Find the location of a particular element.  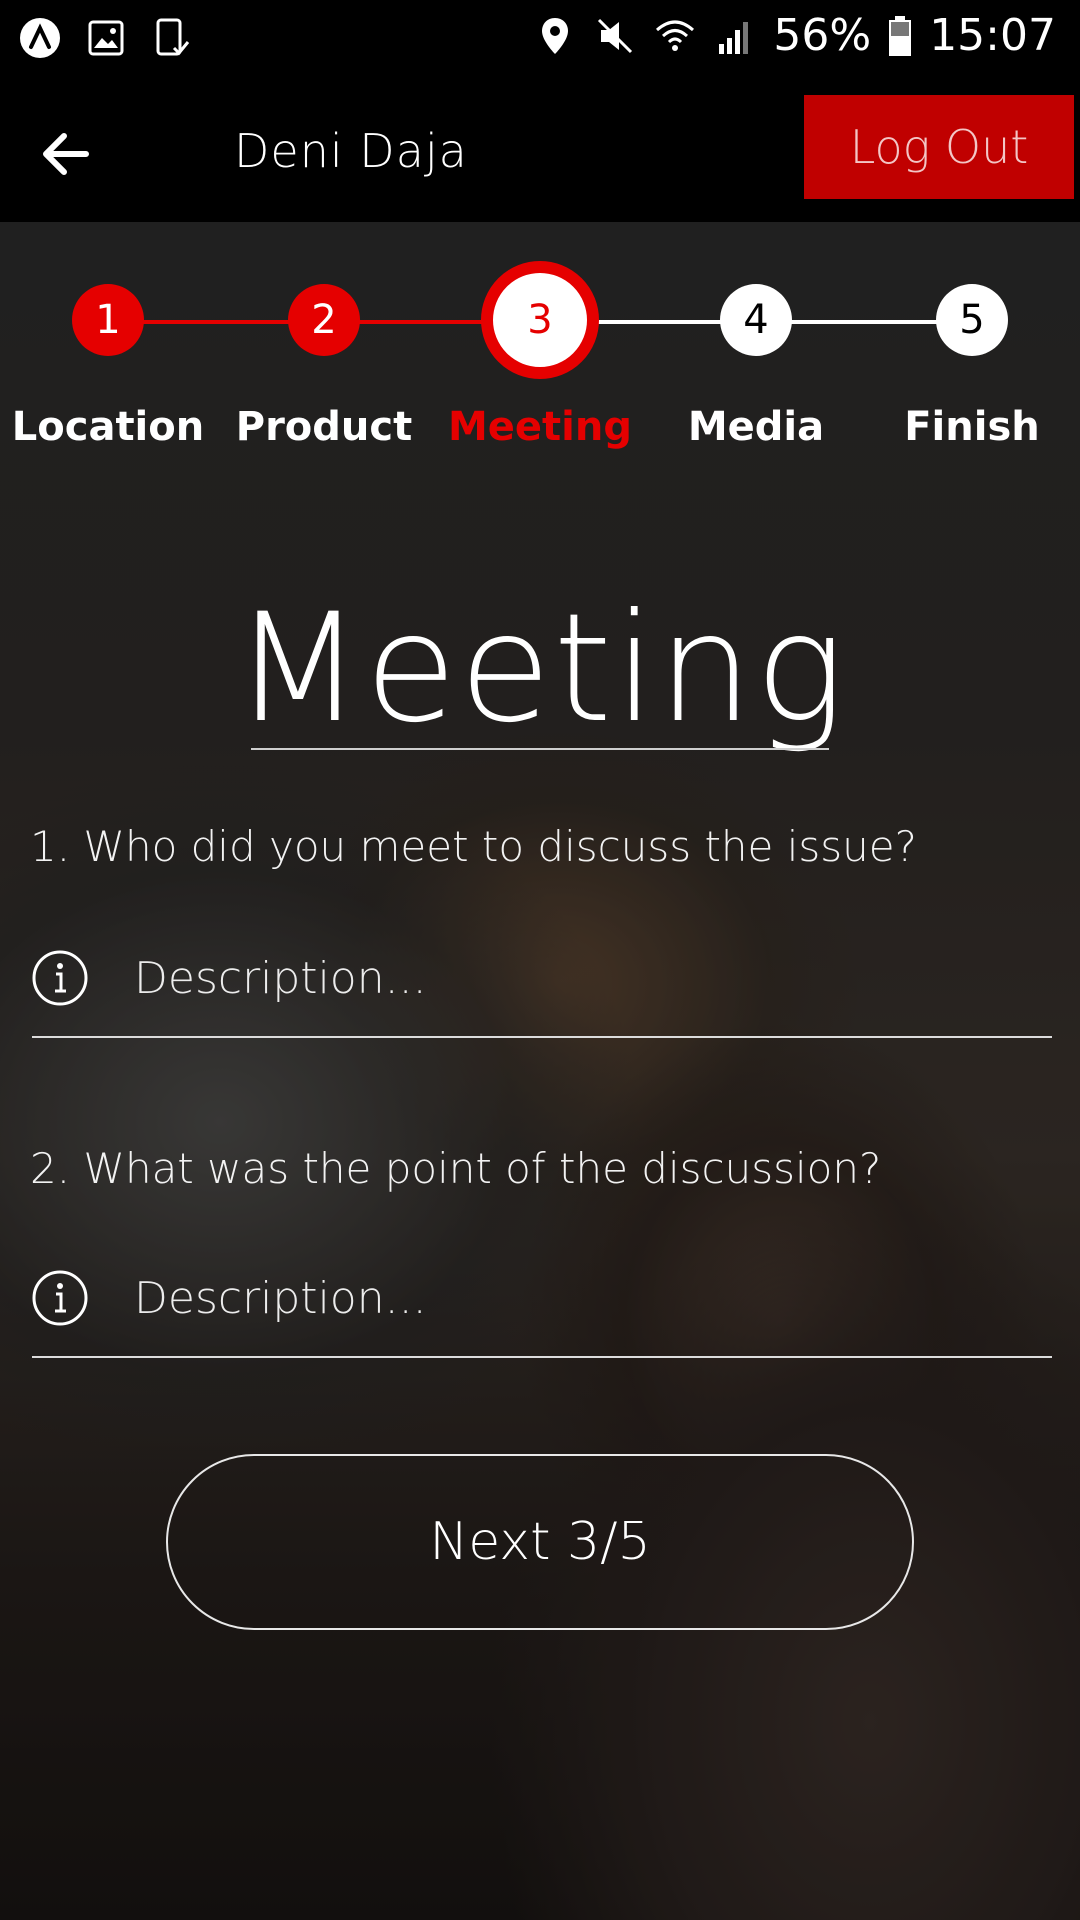

question-1-input is located at coordinates (584, 978).